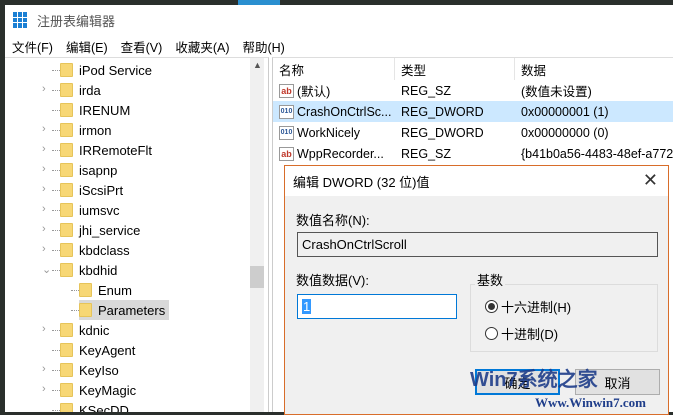 This screenshot has width=673, height=415. I want to click on value-name-field: CrashOnCtrlScroll, so click(477, 244).